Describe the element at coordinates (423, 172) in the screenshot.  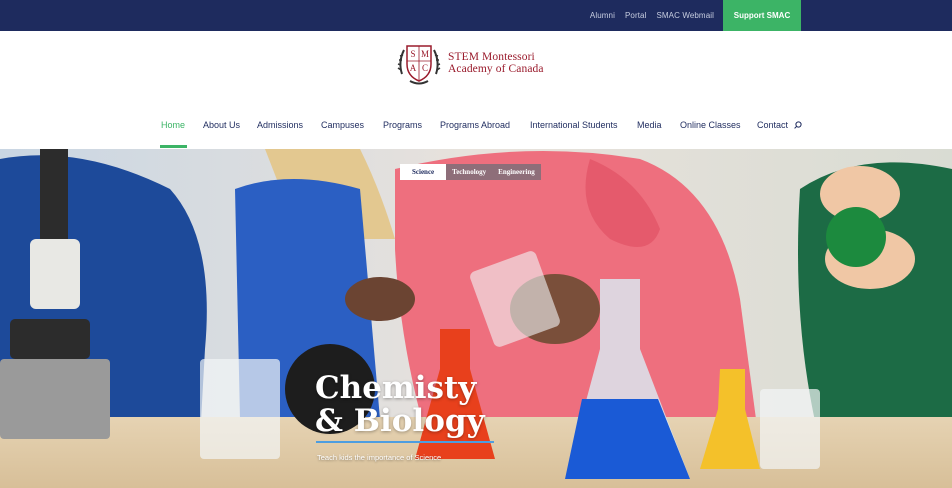
I see `tab-science: Science` at that location.